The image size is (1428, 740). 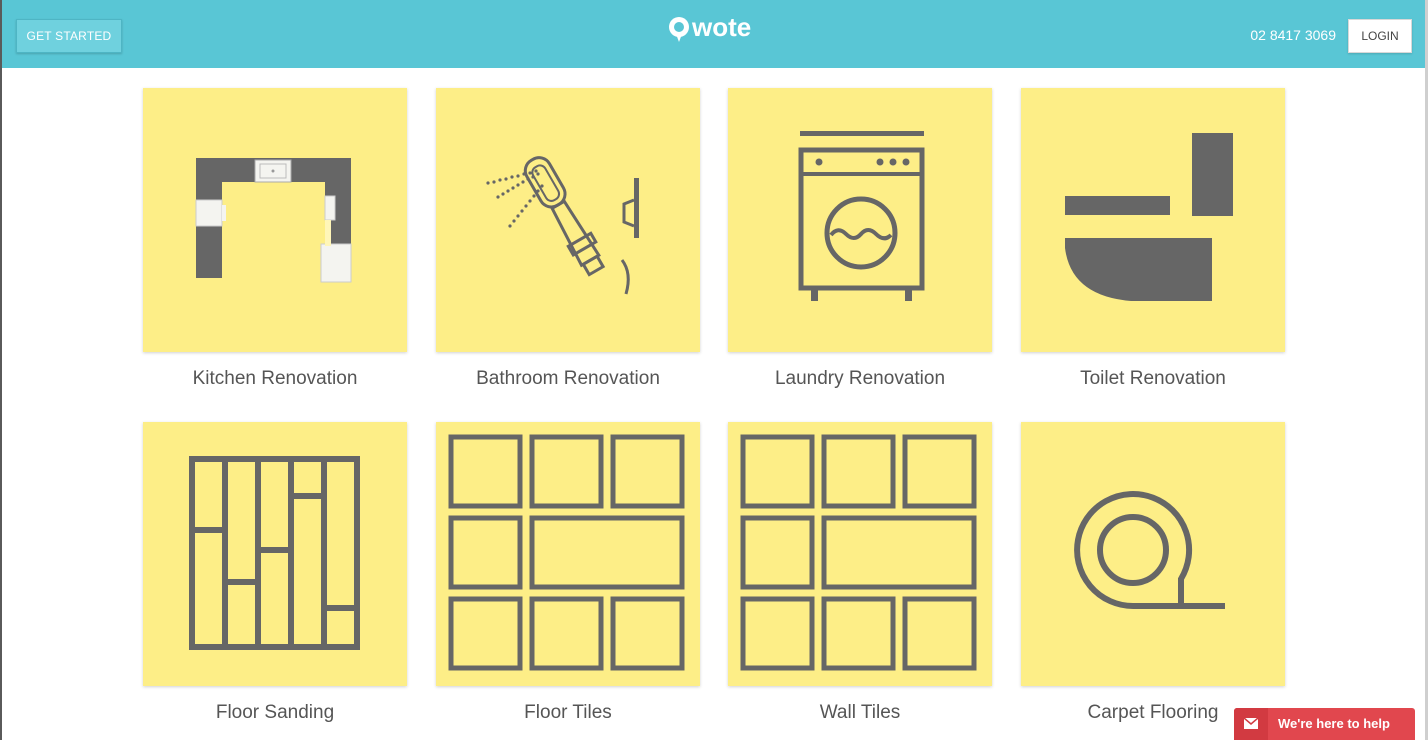 What do you see at coordinates (1285, 35) in the screenshot?
I see `phone-number: 02 8417 3069` at bounding box center [1285, 35].